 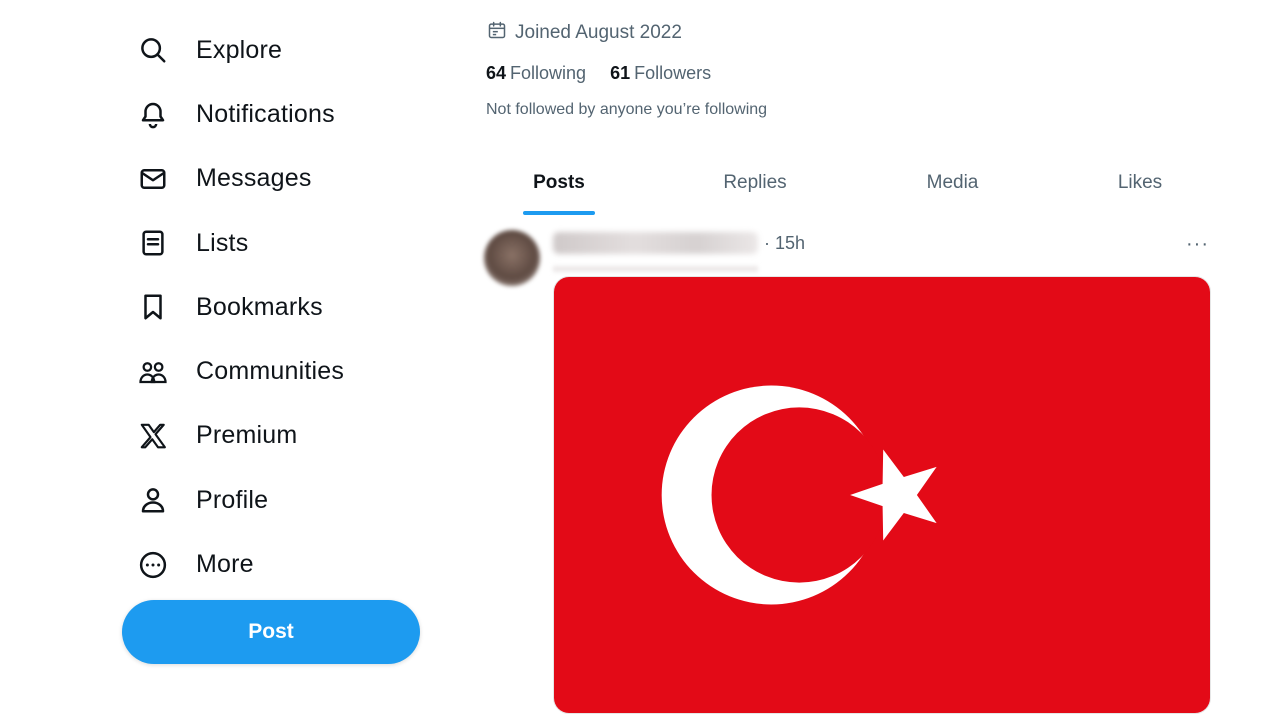 I want to click on calendar-icon, so click(x=501, y=33).